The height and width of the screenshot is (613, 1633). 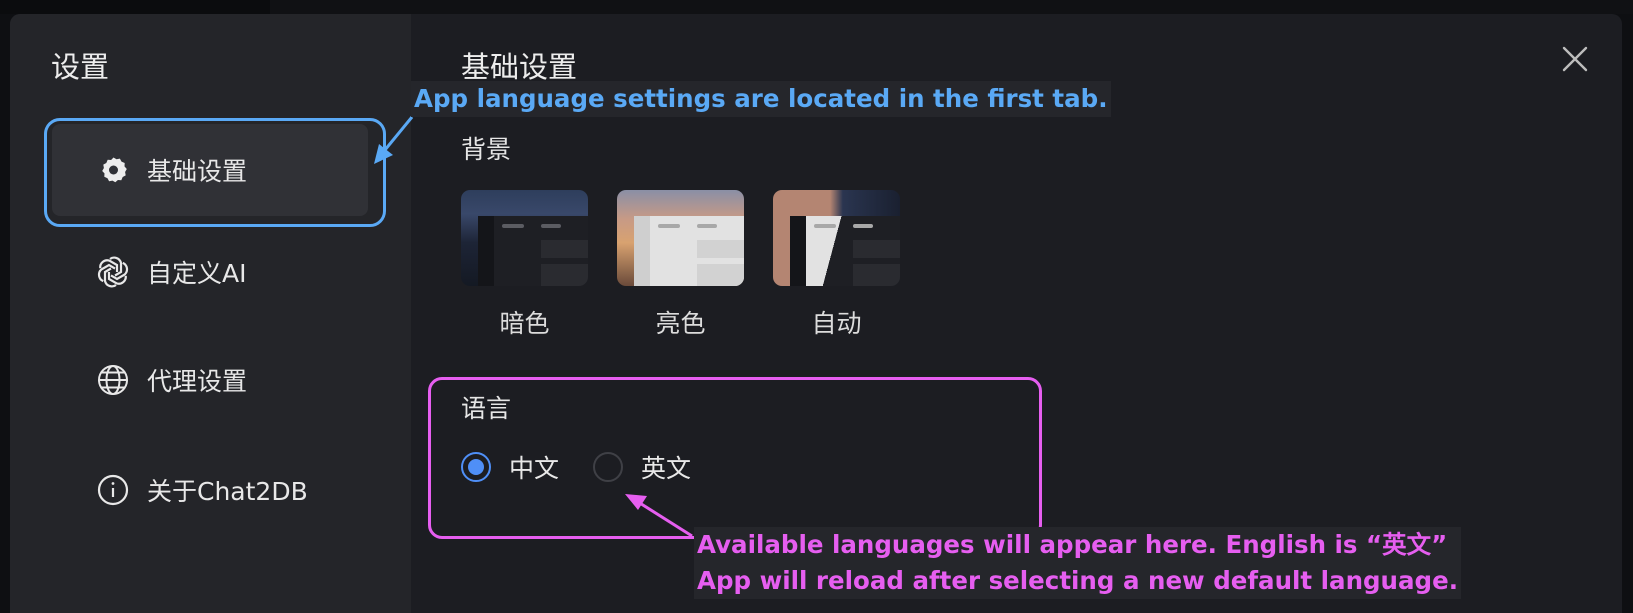 What do you see at coordinates (486, 149) in the screenshot?
I see `background-label: 背景` at bounding box center [486, 149].